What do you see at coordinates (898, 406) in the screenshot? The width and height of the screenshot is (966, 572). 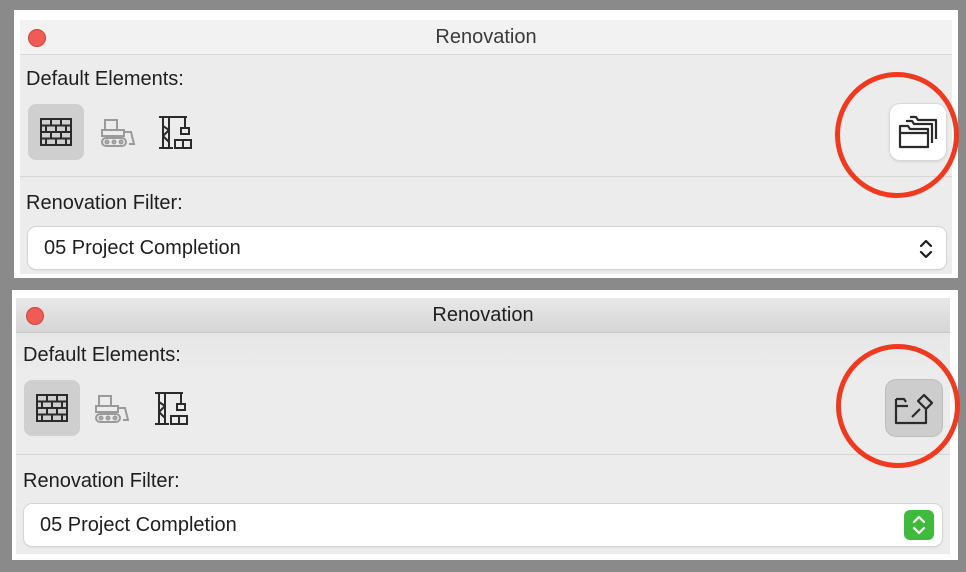 I see `highlight-circle-bottom` at bounding box center [898, 406].